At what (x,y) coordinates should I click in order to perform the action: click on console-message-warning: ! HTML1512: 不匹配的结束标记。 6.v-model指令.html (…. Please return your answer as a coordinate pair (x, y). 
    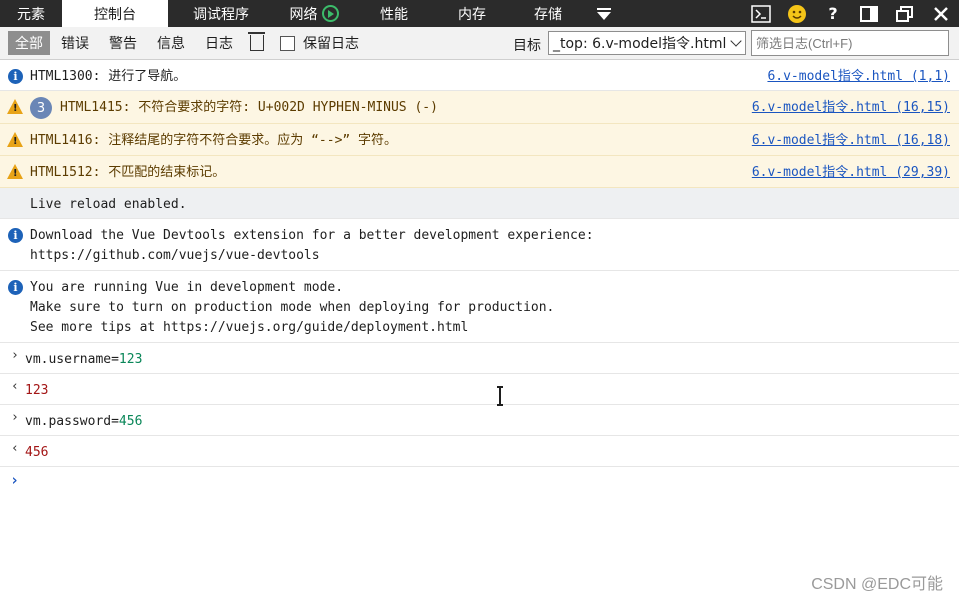
    Looking at the image, I should click on (479, 172).